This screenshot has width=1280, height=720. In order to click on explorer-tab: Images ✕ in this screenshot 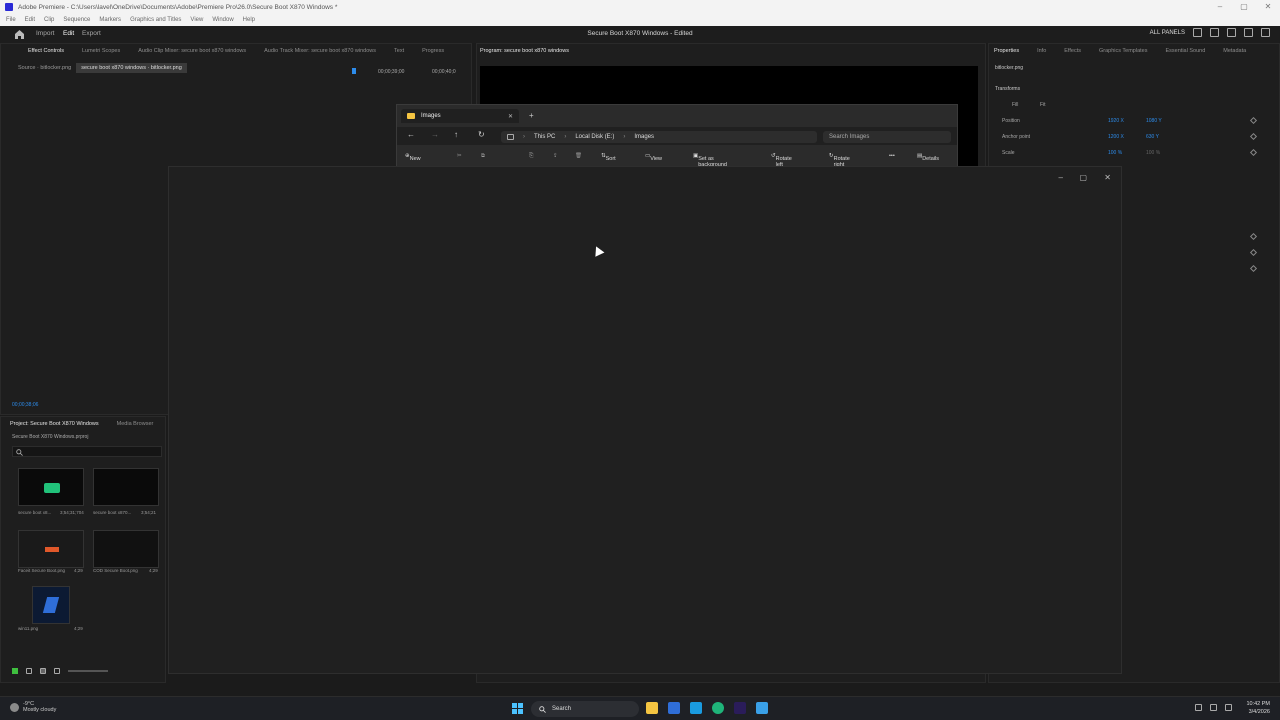, I will do `click(460, 116)`.